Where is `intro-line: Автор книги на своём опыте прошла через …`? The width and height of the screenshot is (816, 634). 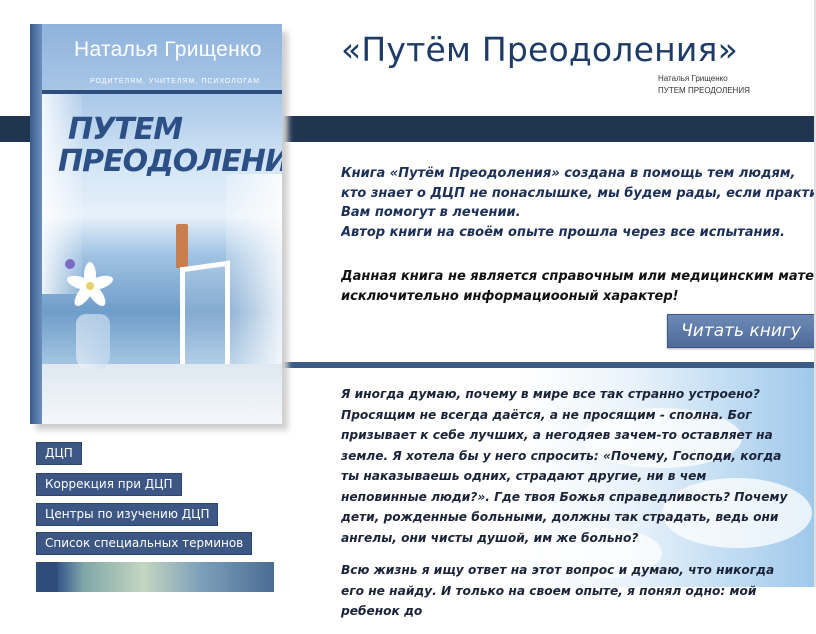
intro-line: Автор книги на своём опыте прошла через … is located at coordinates (563, 232).